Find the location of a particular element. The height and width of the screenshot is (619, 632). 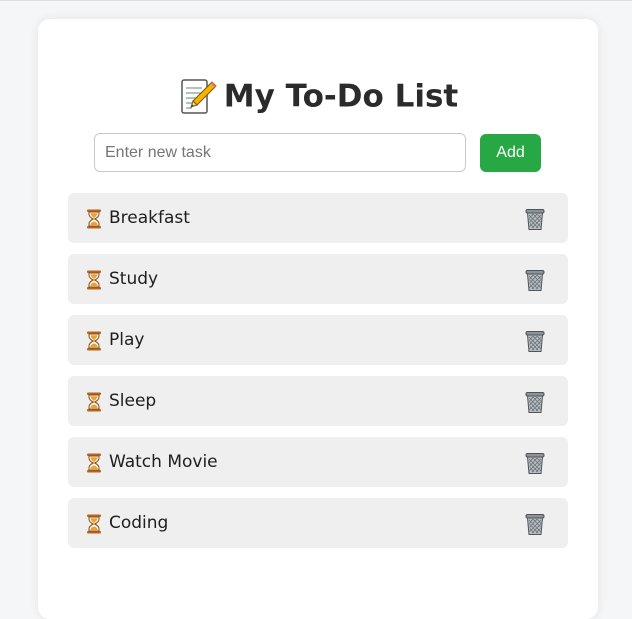

task-item: Play is located at coordinates (318, 340).